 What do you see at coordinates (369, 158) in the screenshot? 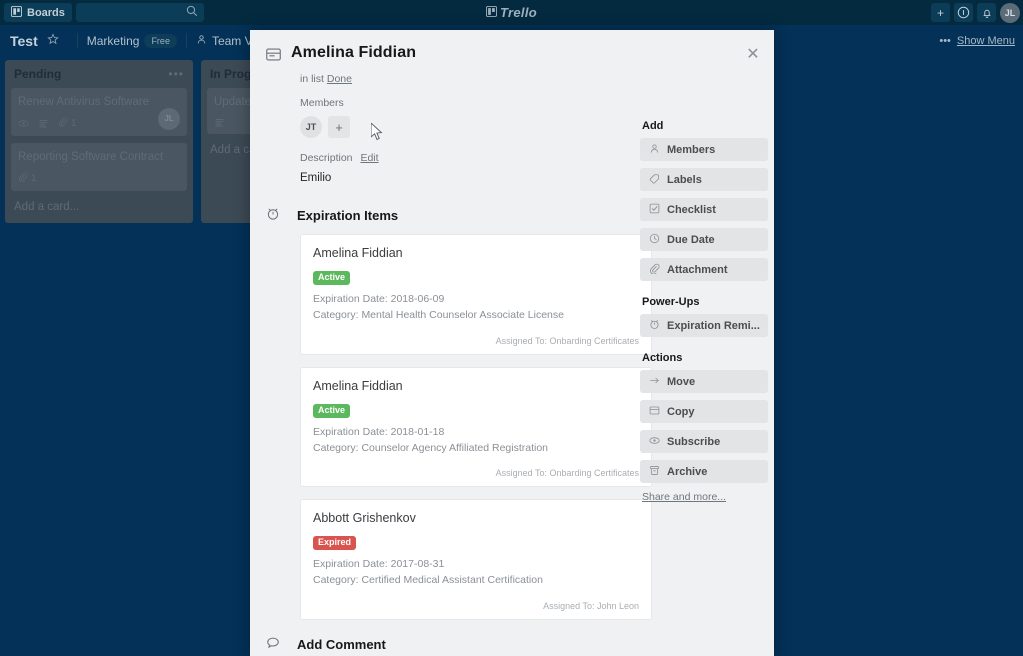
I see `description-edit-link: Edit` at bounding box center [369, 158].